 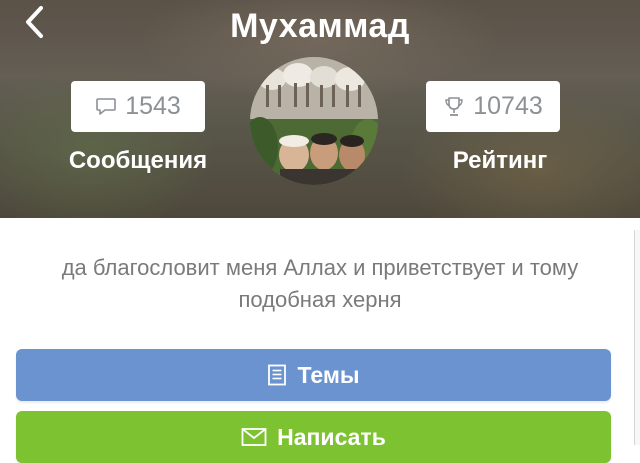 I want to click on messages-count-card: 1543, so click(x=138, y=106).